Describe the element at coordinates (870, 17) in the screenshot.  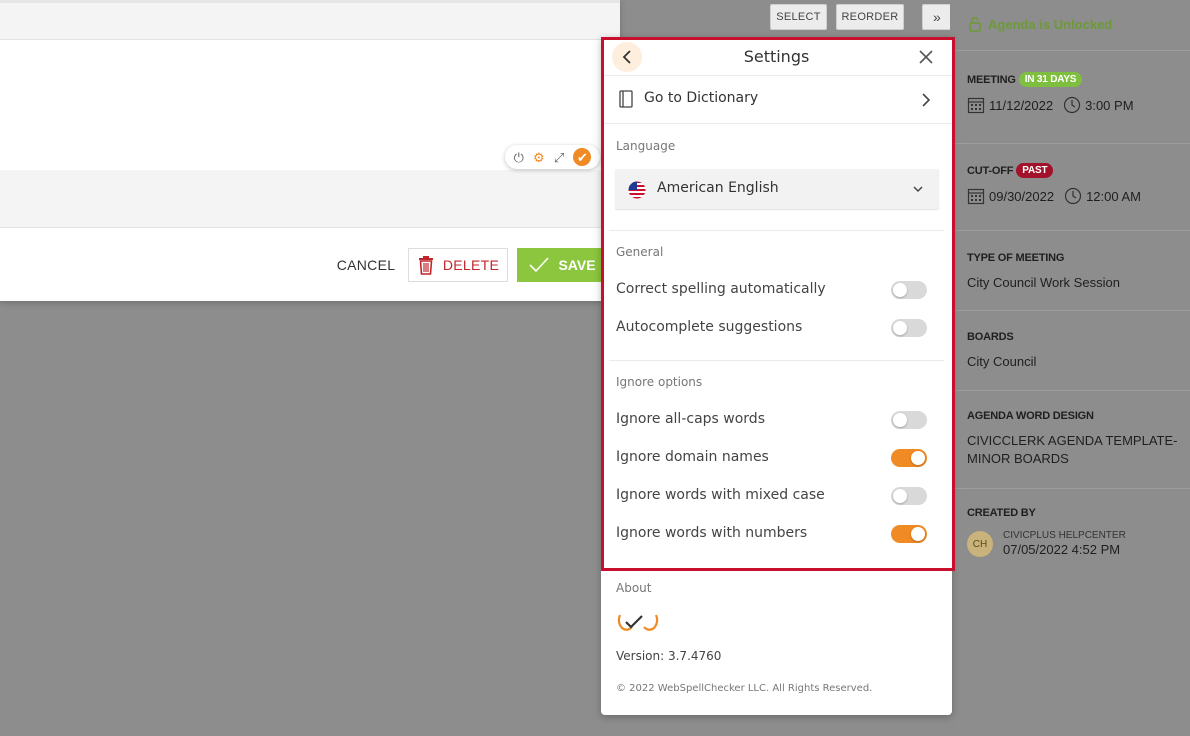
I see `reorder-button: REORDER` at that location.